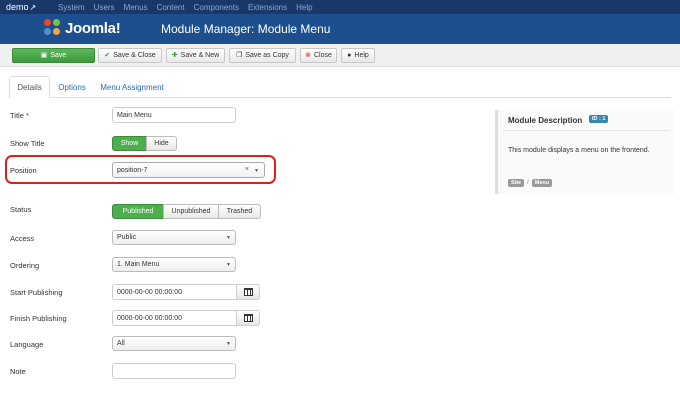 The width and height of the screenshot is (680, 408). What do you see at coordinates (239, 55) in the screenshot?
I see `copy-icon: ❐` at bounding box center [239, 55].